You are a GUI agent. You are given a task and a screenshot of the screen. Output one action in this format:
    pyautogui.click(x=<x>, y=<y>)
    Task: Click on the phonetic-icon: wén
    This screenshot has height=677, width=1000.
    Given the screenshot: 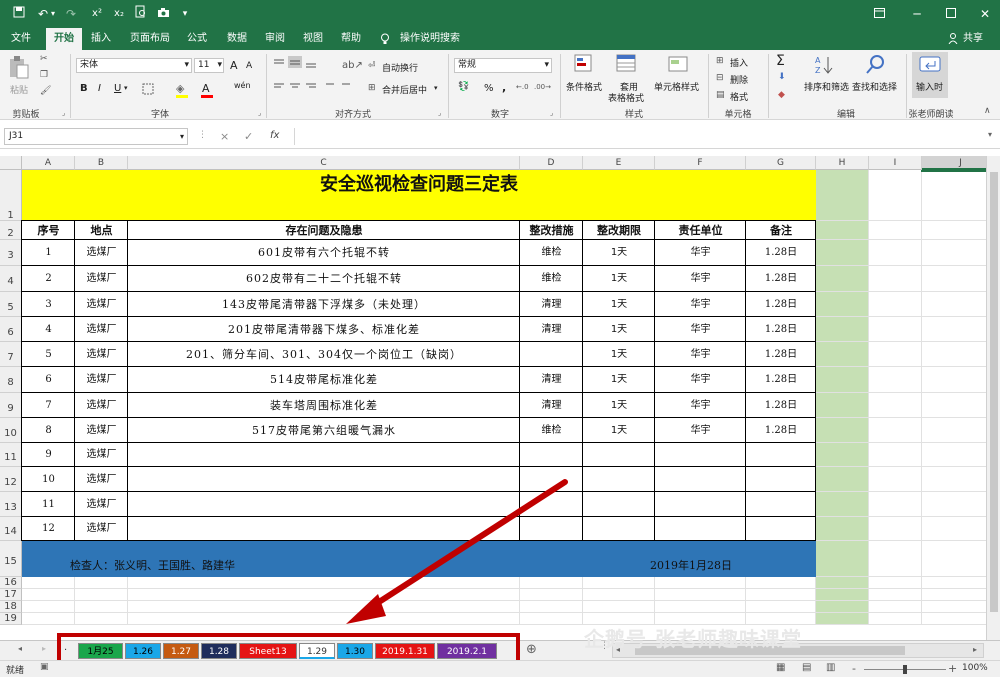 What is the action you would take?
    pyautogui.click(x=242, y=85)
    